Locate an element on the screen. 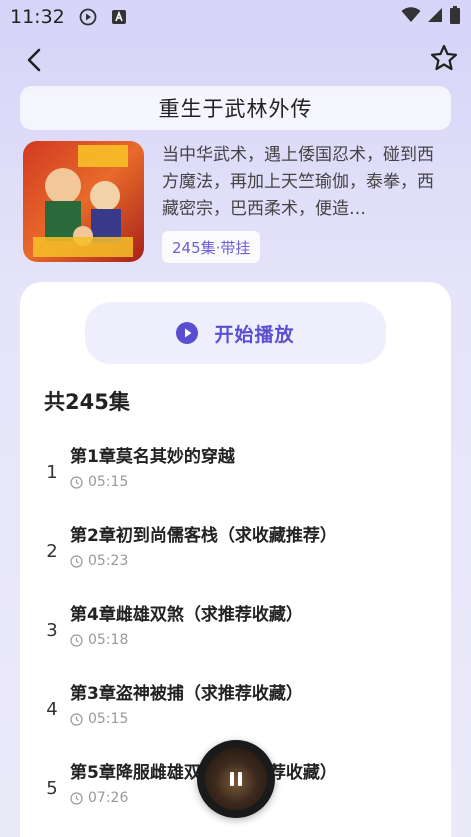 This screenshot has height=837, width=471. episode-title: 第1章莫名其妙的穿越 is located at coordinates (152, 457).